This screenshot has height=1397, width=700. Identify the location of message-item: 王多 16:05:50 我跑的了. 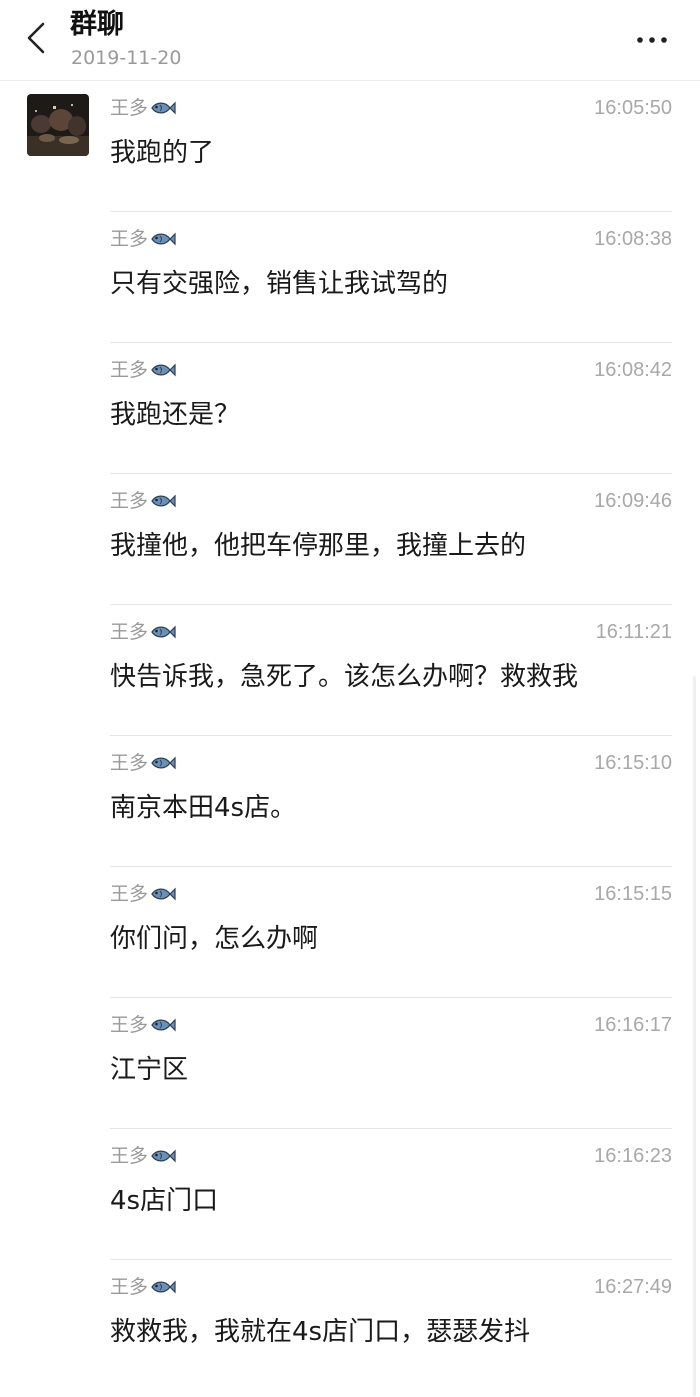
(350, 146).